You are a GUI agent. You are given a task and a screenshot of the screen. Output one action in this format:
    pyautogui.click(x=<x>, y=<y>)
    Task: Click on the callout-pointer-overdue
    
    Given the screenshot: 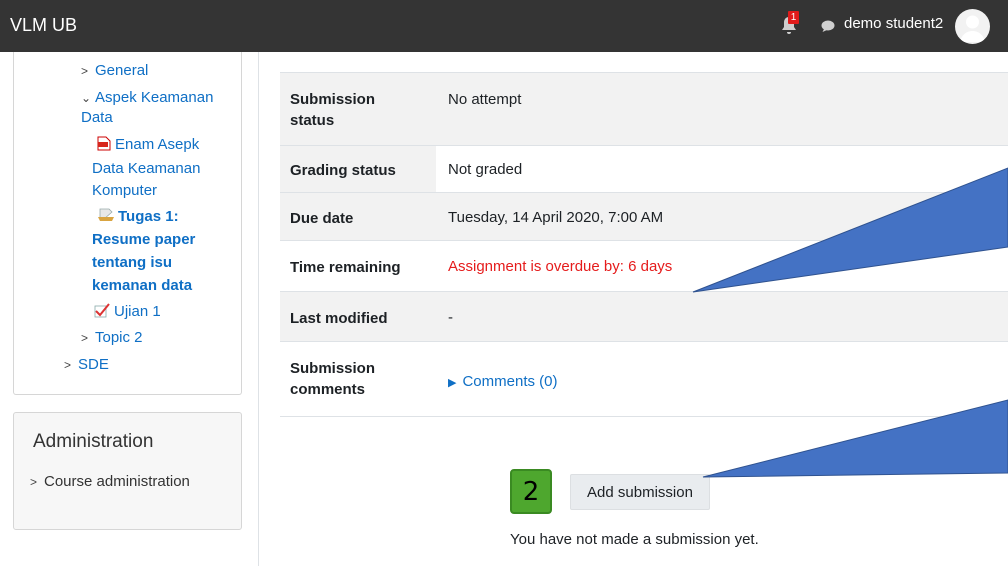 What is the action you would take?
    pyautogui.click(x=850, y=230)
    